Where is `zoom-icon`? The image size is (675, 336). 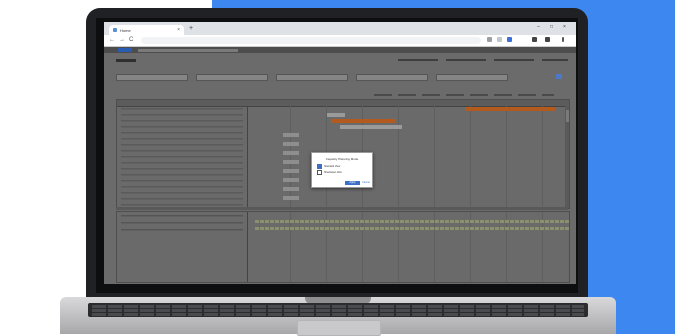
zoom-icon is located at coordinates (489, 39).